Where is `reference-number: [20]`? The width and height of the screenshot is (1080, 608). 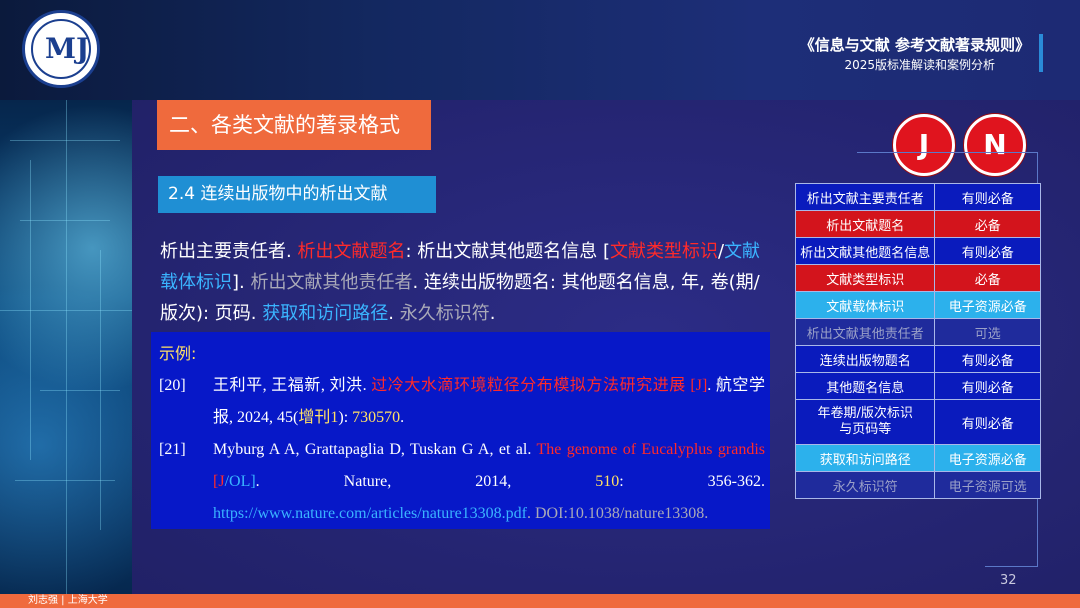 reference-number: [20] is located at coordinates (172, 385).